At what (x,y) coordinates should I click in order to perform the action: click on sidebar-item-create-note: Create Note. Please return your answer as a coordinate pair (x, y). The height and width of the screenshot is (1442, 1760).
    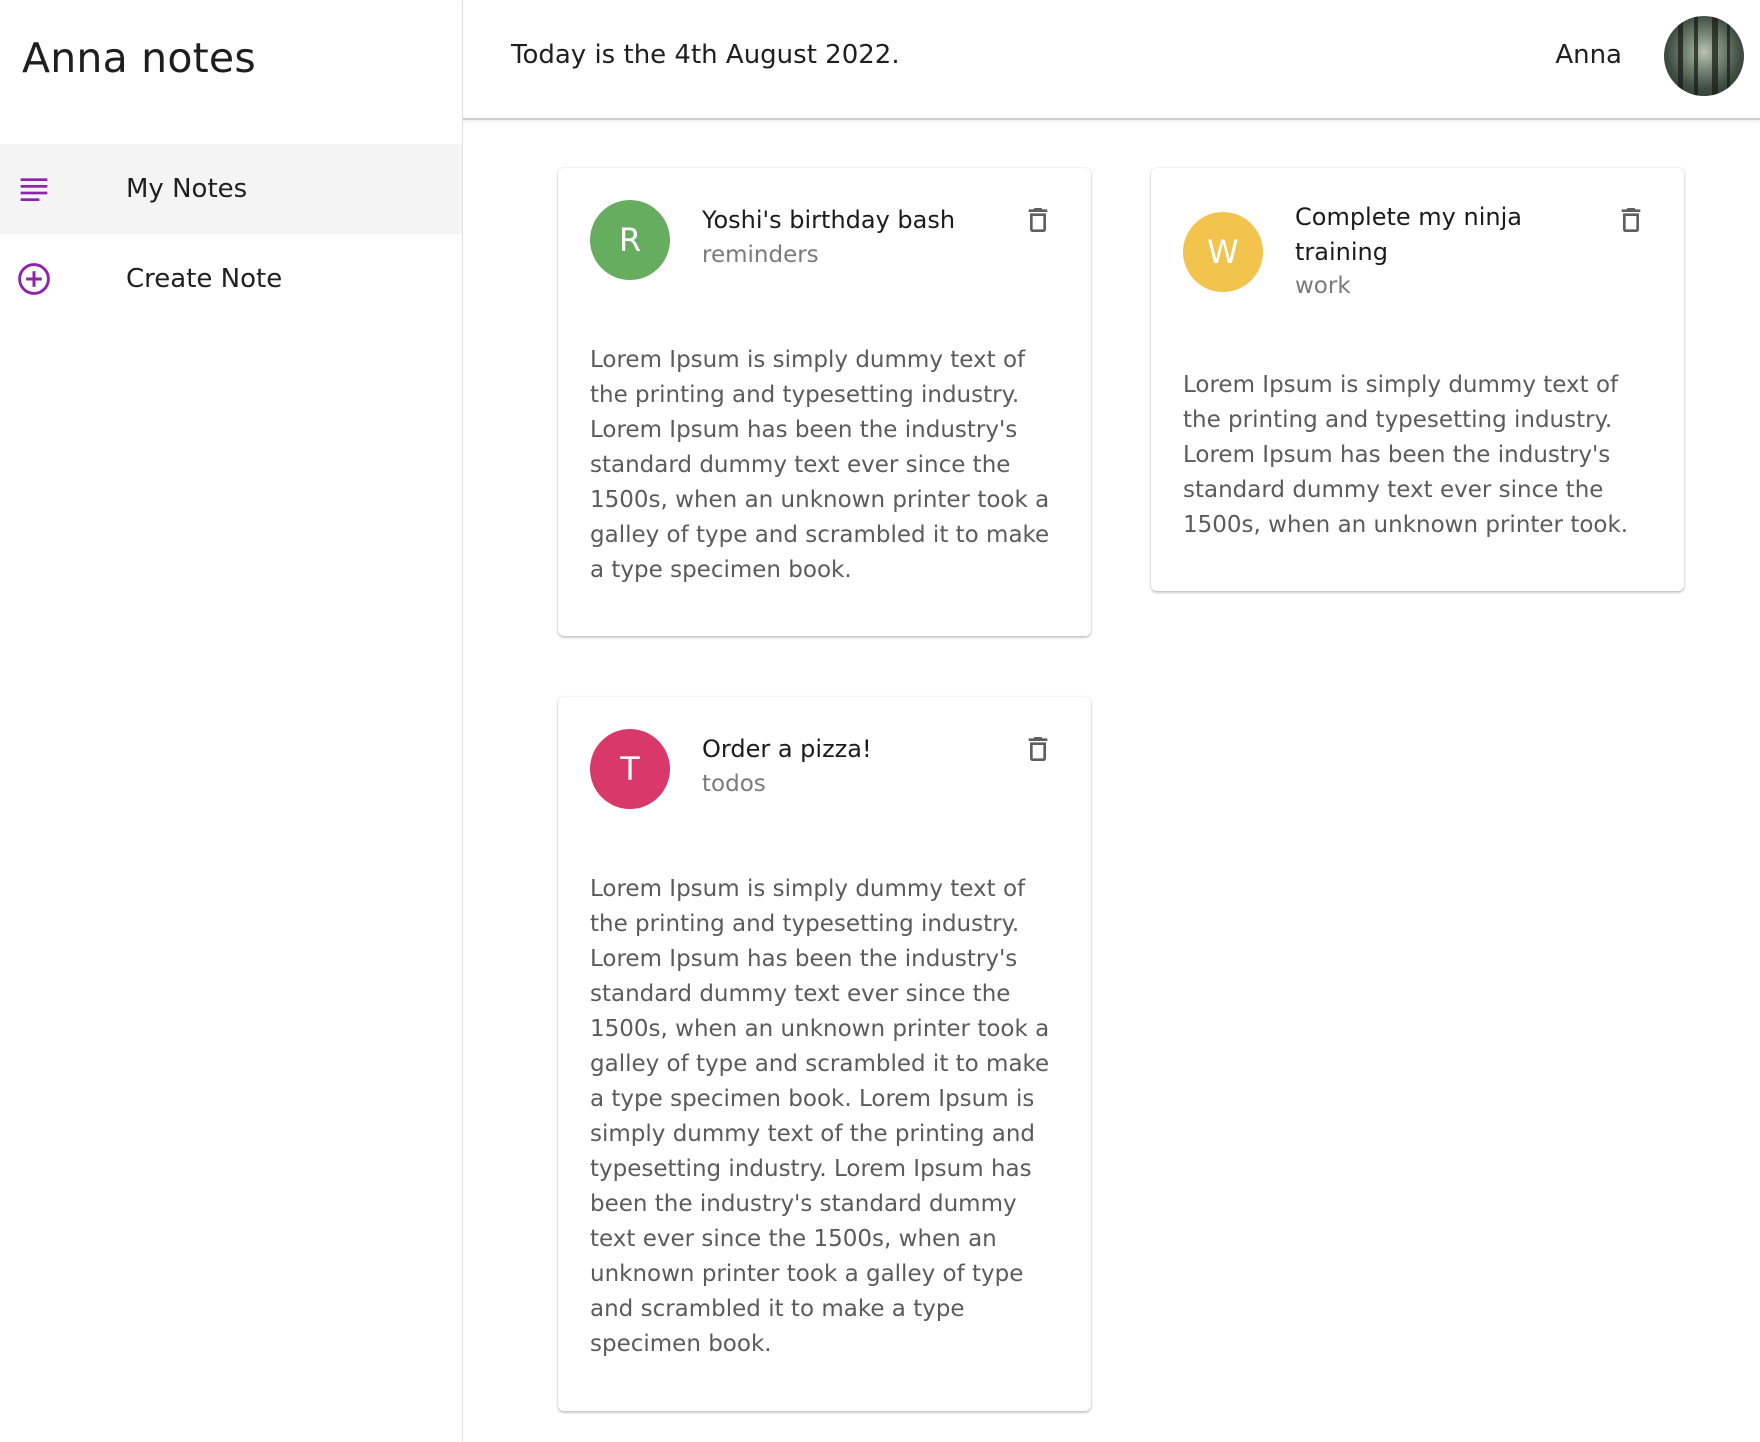
    Looking at the image, I should click on (231, 279).